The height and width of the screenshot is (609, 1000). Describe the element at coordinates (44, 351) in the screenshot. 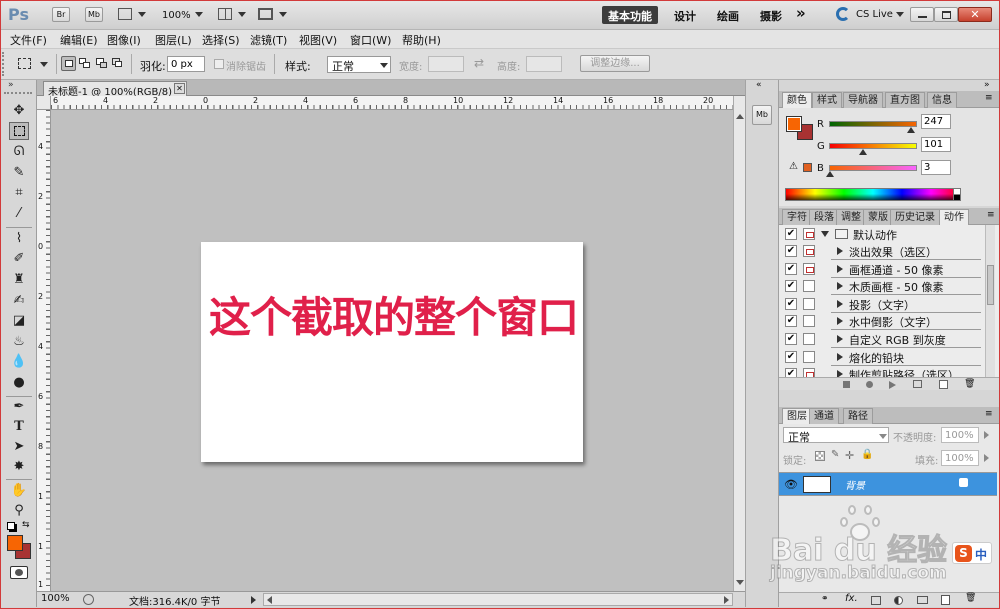

I see `vertical-ruler: 4 2 0 2 4 6 8 1 1 1` at that location.